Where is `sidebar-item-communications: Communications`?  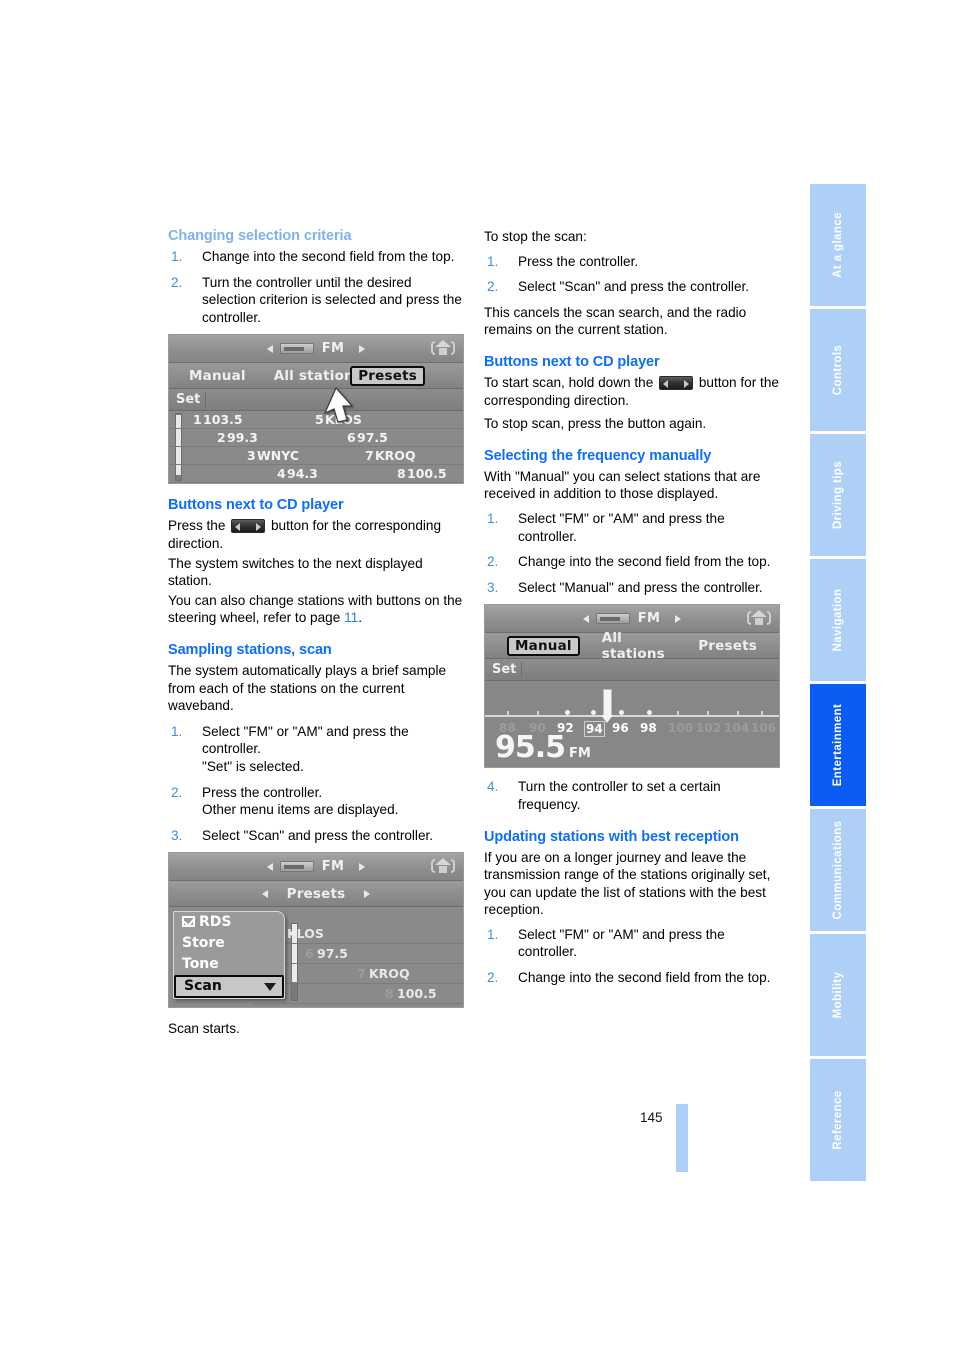 sidebar-item-communications: Communications is located at coordinates (838, 871).